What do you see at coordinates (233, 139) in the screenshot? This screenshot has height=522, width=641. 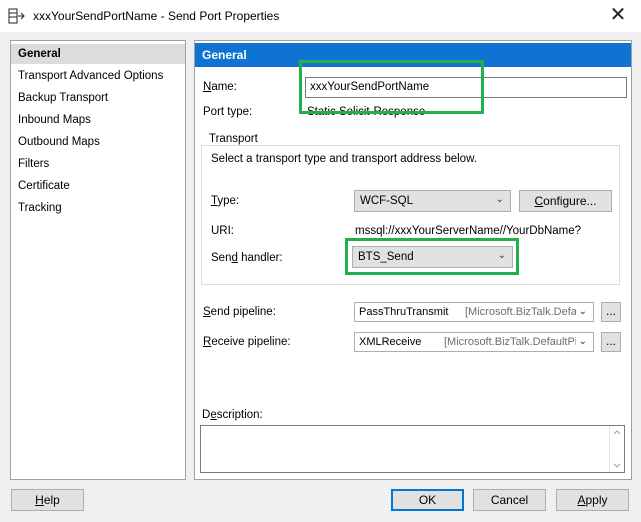 I see `transport-group-title: Transport` at bounding box center [233, 139].